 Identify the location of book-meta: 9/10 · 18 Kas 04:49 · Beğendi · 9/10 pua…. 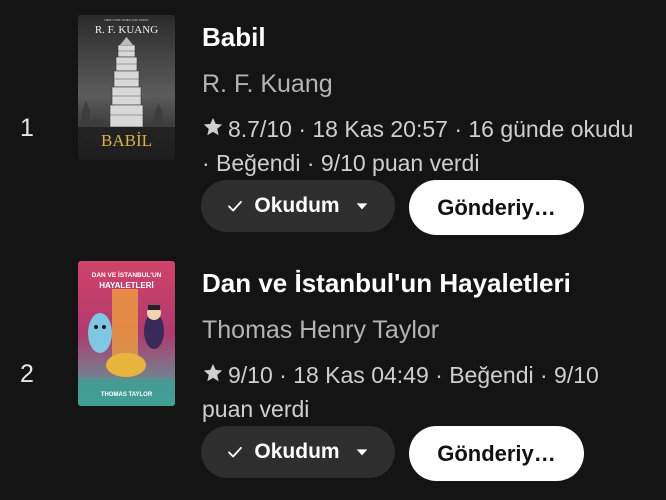
(422, 392).